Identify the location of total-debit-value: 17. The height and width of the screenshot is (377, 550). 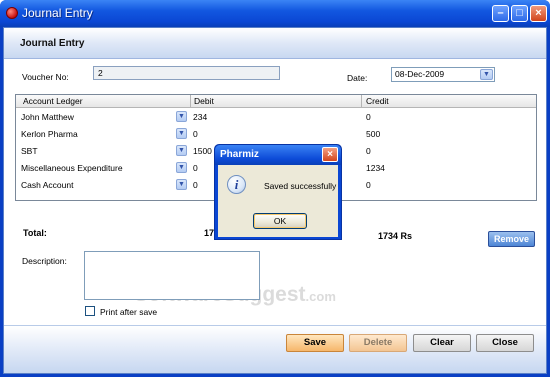
(209, 233).